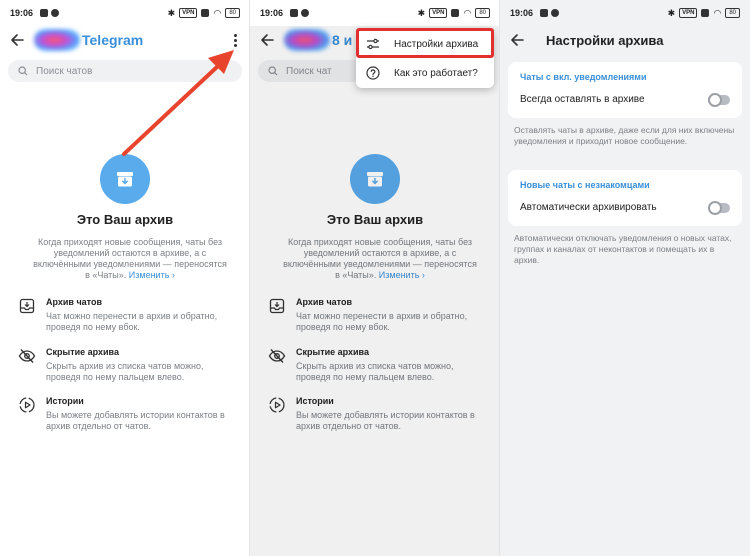 The width and height of the screenshot is (750, 556). What do you see at coordinates (588, 207) in the screenshot?
I see `setting-label: Автоматически архивировать` at bounding box center [588, 207].